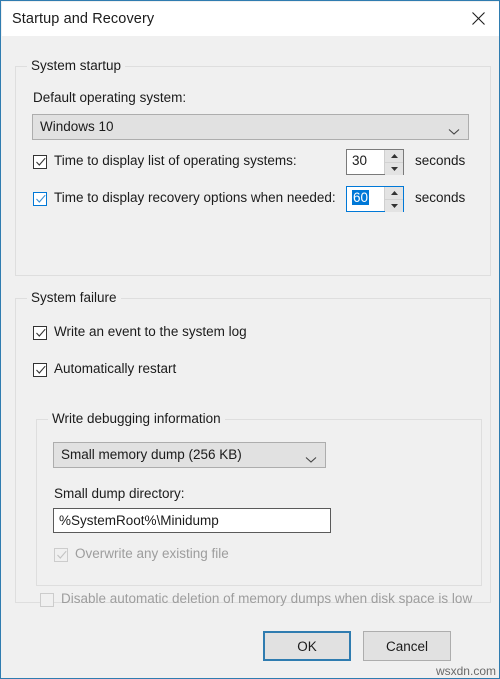 Image resolution: width=500 pixels, height=679 pixels. What do you see at coordinates (375, 162) in the screenshot?
I see `timeout-os-spinbox: 30` at bounding box center [375, 162].